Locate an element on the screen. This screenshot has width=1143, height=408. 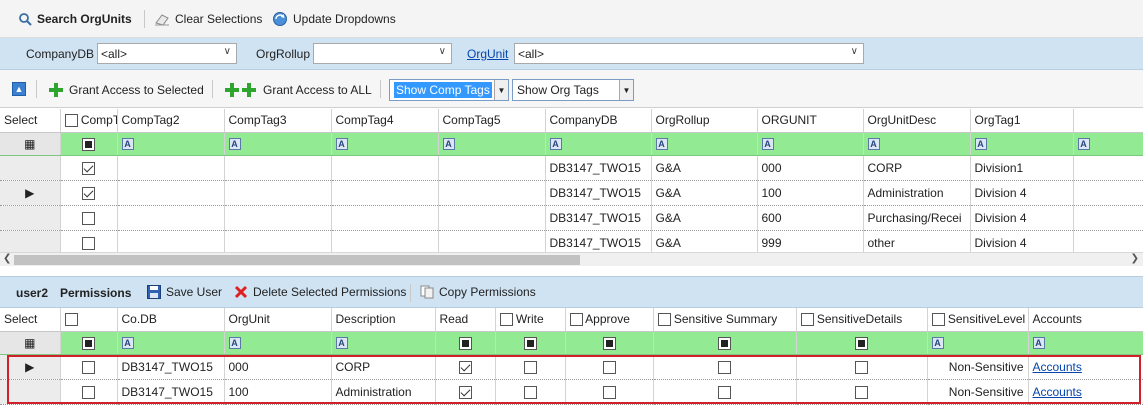
header-sensitive-details: SensitiveDetails is located at coordinates (862, 320).